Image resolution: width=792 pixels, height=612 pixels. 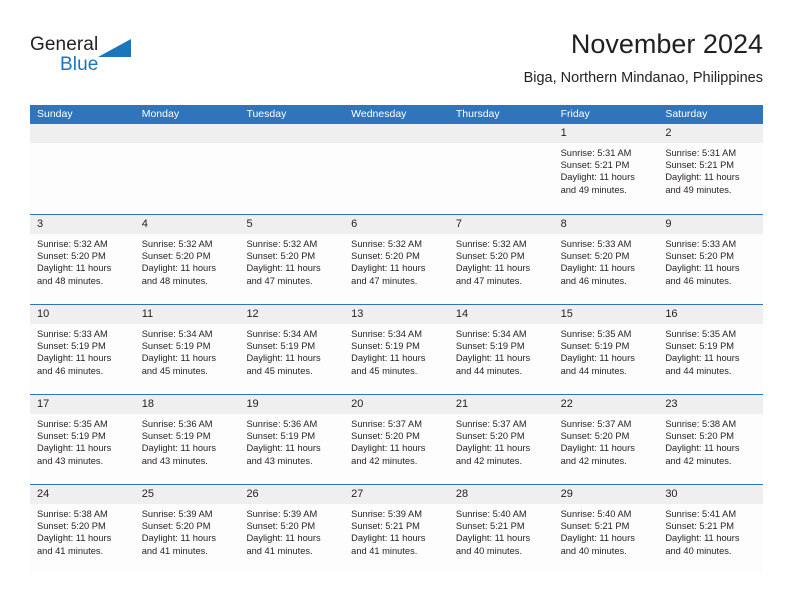 What do you see at coordinates (606, 314) in the screenshot?
I see `day-number: 15` at bounding box center [606, 314].